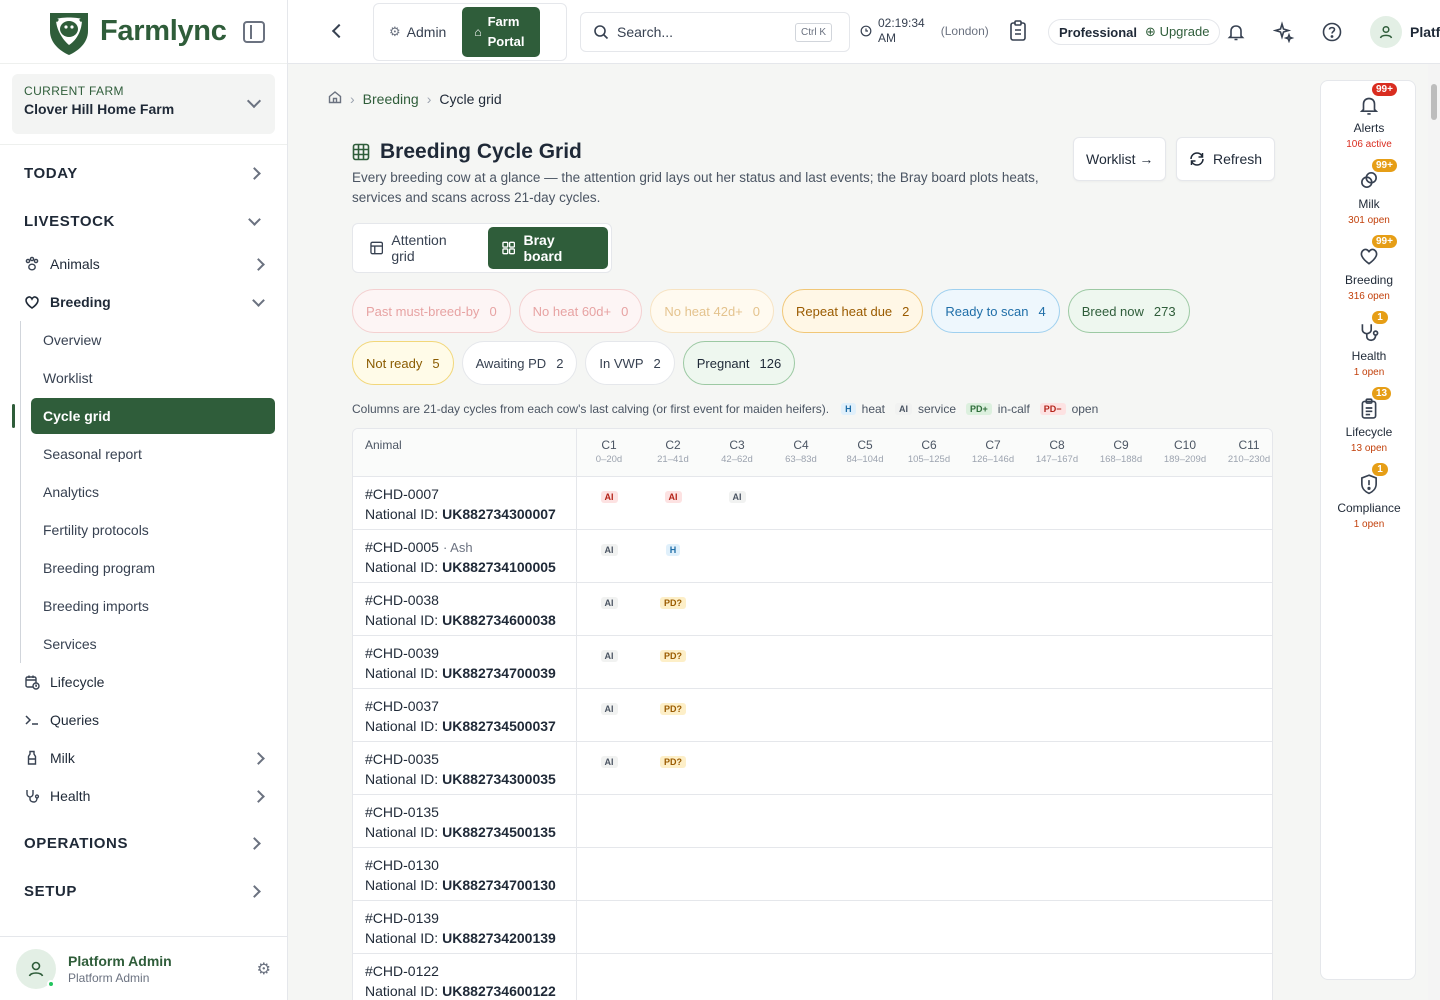 The height and width of the screenshot is (1000, 1440). Describe the element at coordinates (154, 454) in the screenshot. I see `sidebar-item-seasonal-report: Seasonal report` at that location.